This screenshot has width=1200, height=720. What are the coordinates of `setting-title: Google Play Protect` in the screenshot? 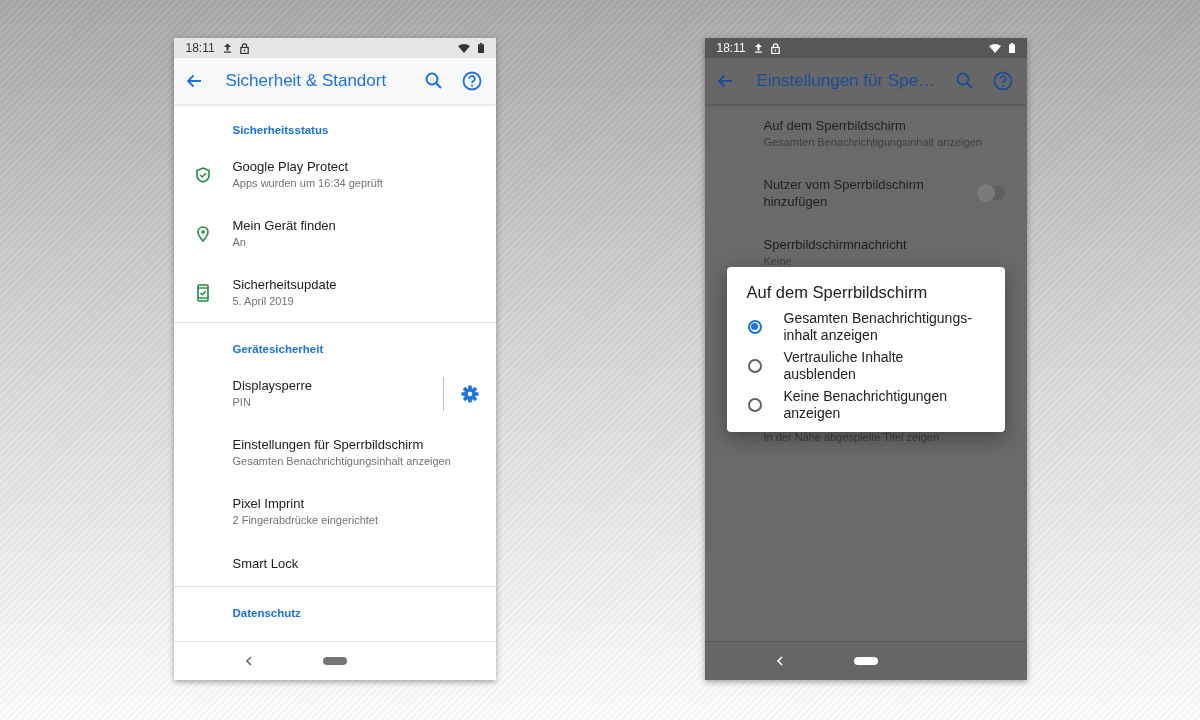 It's located at (364, 166).